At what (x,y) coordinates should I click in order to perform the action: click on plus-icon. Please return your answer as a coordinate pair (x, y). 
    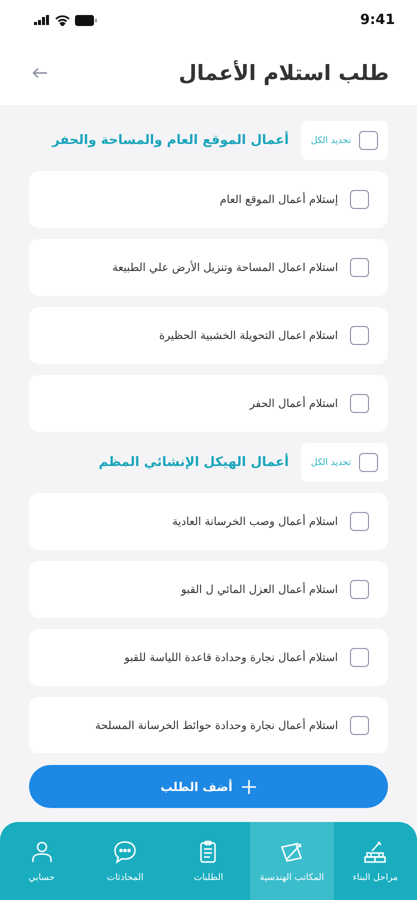
    Looking at the image, I should click on (248, 786).